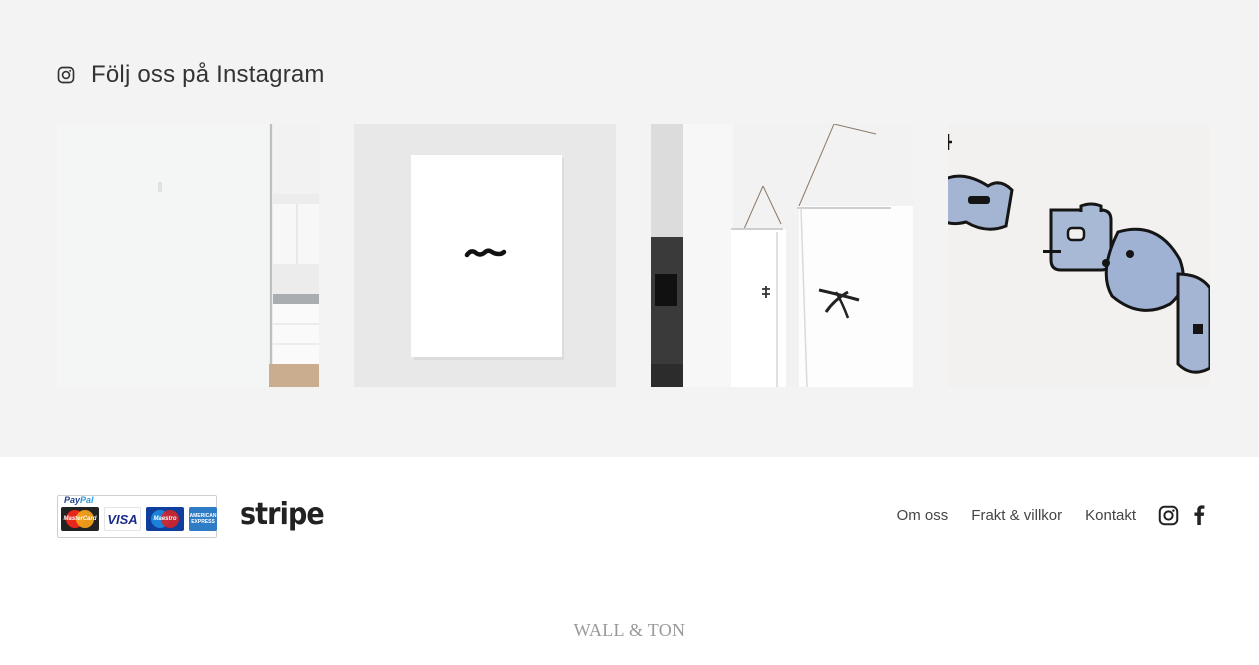  I want to click on instagram-heading-text: Följ oss på Instagram, so click(208, 74).